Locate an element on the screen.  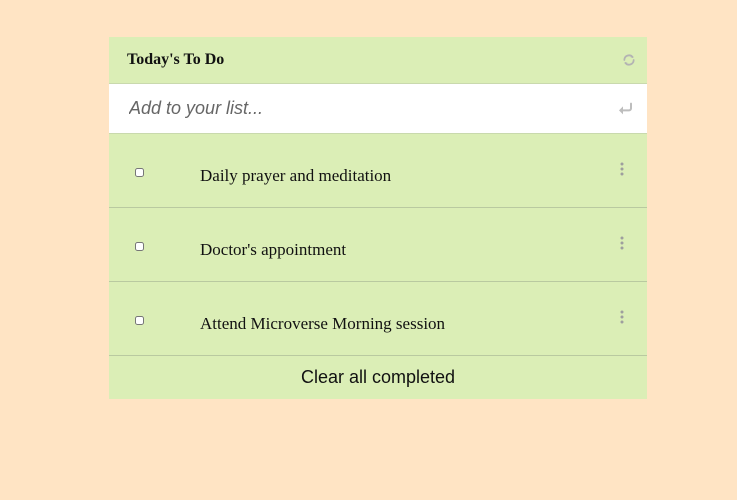
todo-text: Daily prayer and meditation is located at coordinates (296, 175).